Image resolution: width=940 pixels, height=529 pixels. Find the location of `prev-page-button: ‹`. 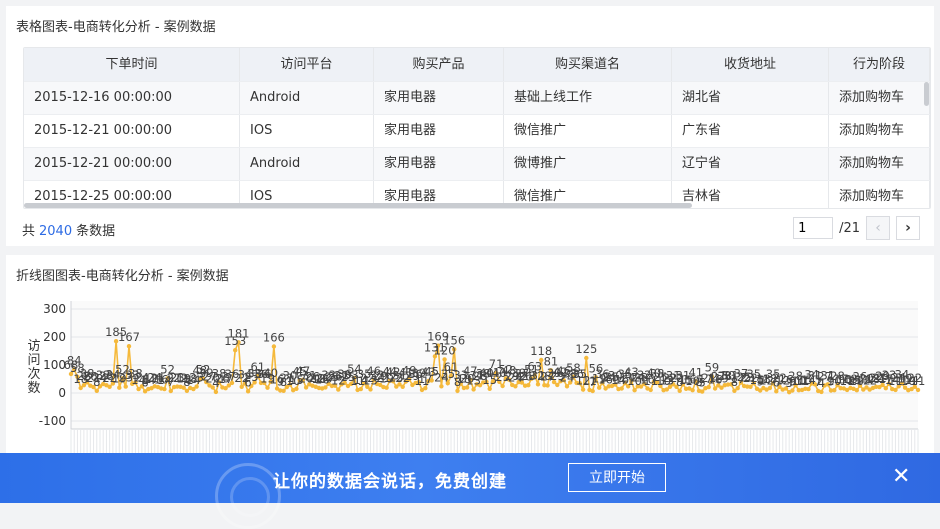

prev-page-button: ‹ is located at coordinates (878, 228).